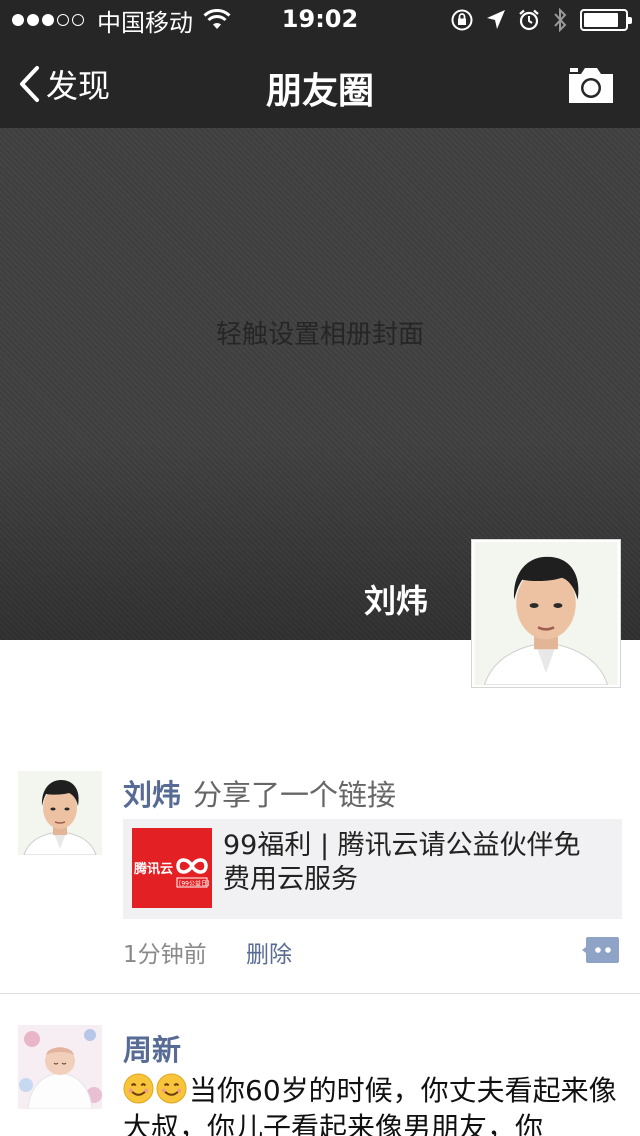 The image size is (640, 1136). Describe the element at coordinates (402, 862) in the screenshot. I see `link-title: 99福利 | 腾讯云请公益伙伴免费用云服务` at that location.